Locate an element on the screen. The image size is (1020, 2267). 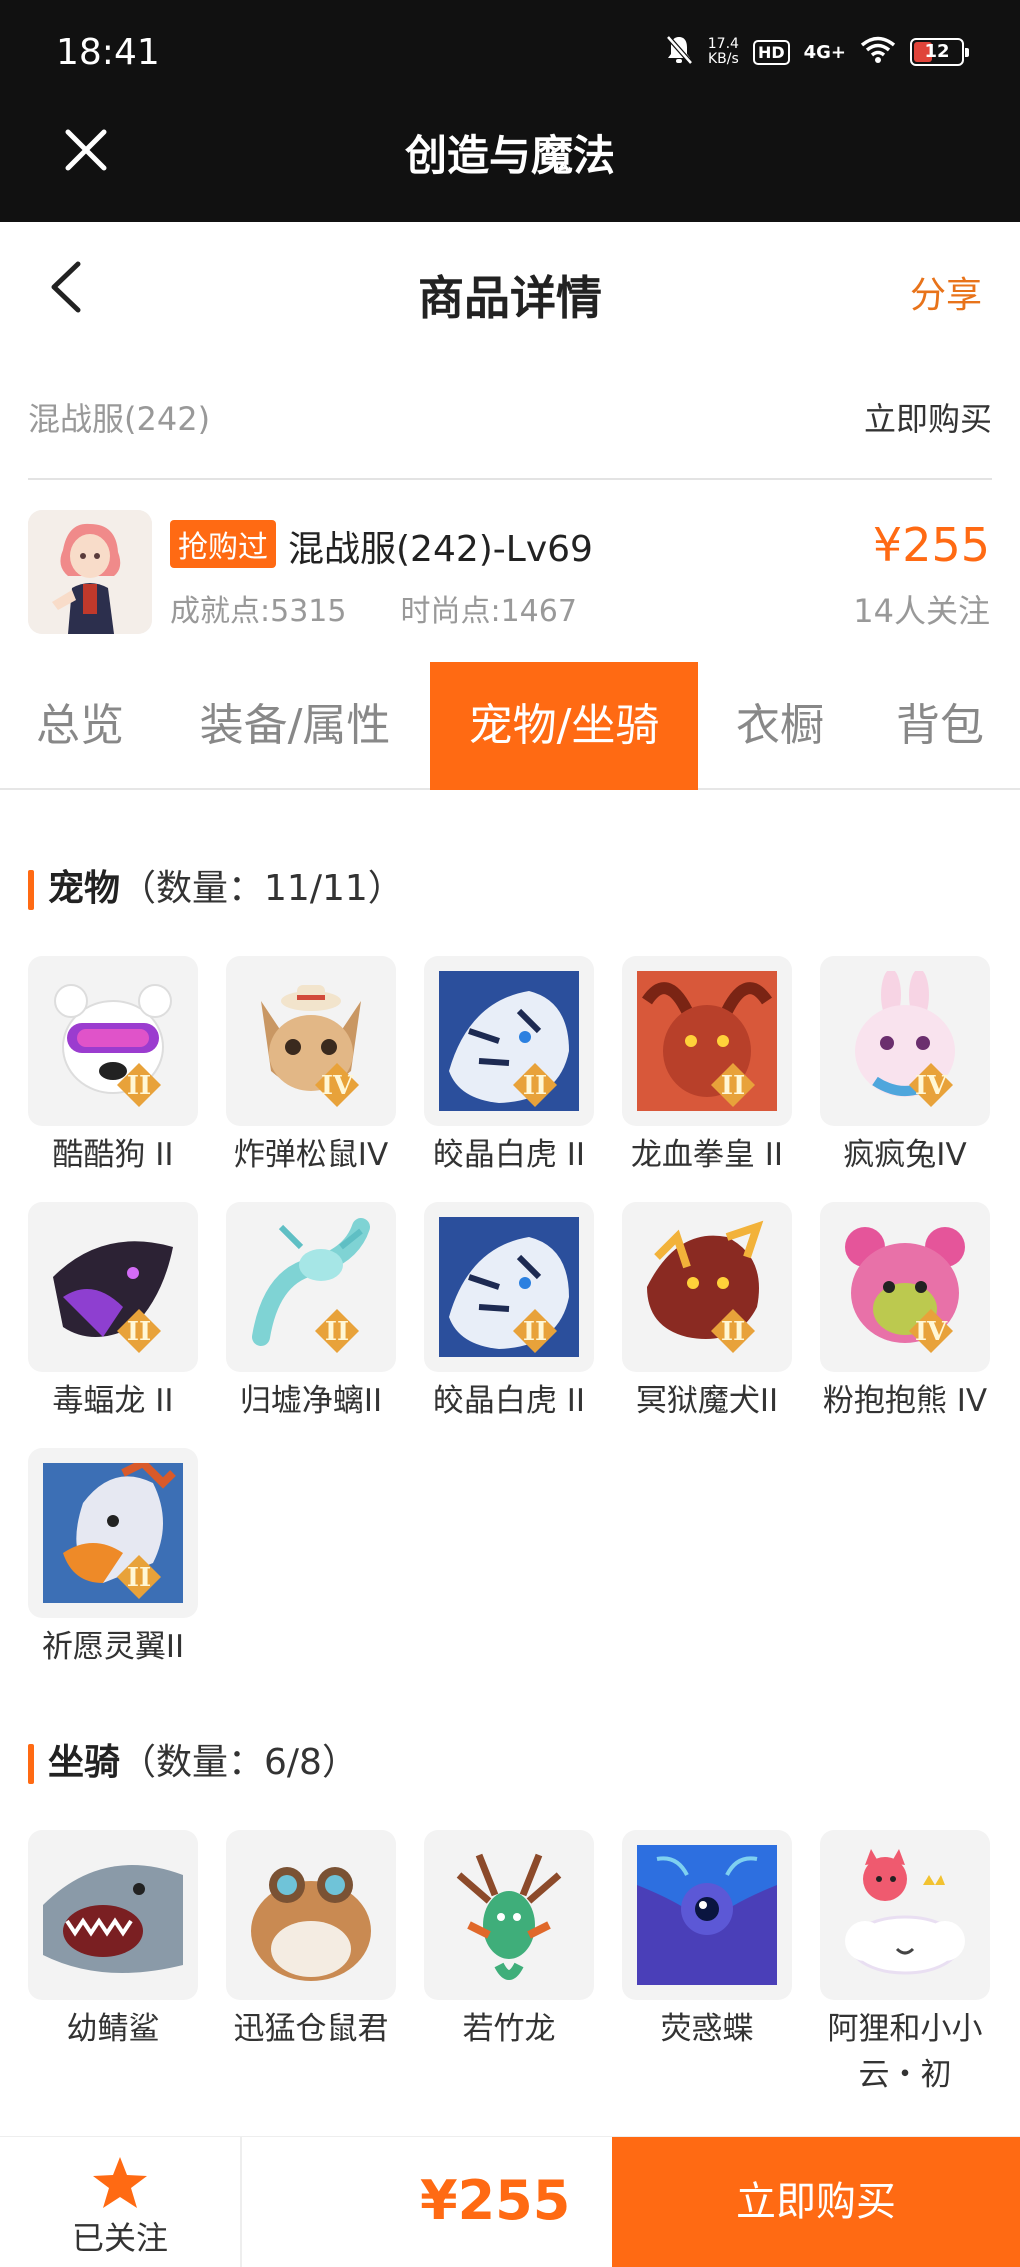
product-meta: 成就点:5315 时尚点:1467 is located at coordinates (373, 608).